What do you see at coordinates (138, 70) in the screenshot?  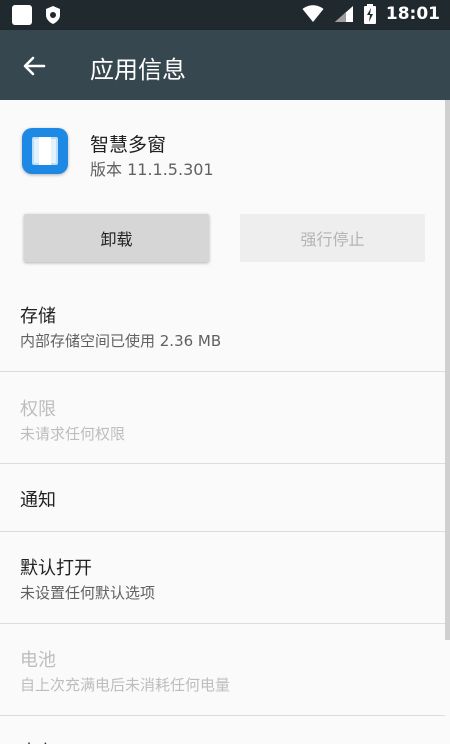 I see `page-title: 应用信息` at bounding box center [138, 70].